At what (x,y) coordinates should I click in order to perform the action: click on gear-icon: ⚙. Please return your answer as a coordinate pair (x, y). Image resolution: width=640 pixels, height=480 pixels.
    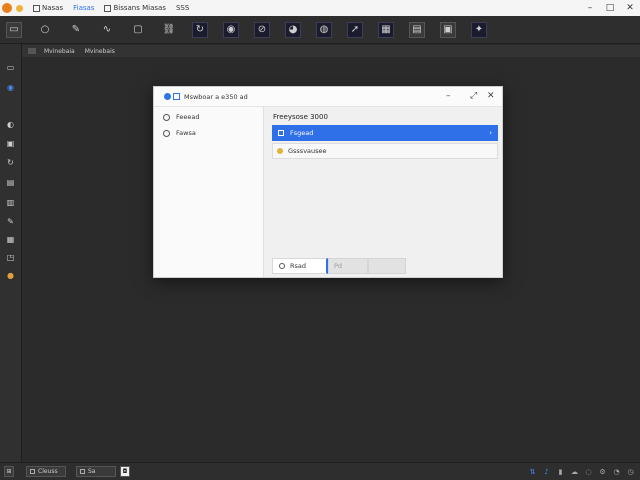
    Looking at the image, I should click on (602, 472).